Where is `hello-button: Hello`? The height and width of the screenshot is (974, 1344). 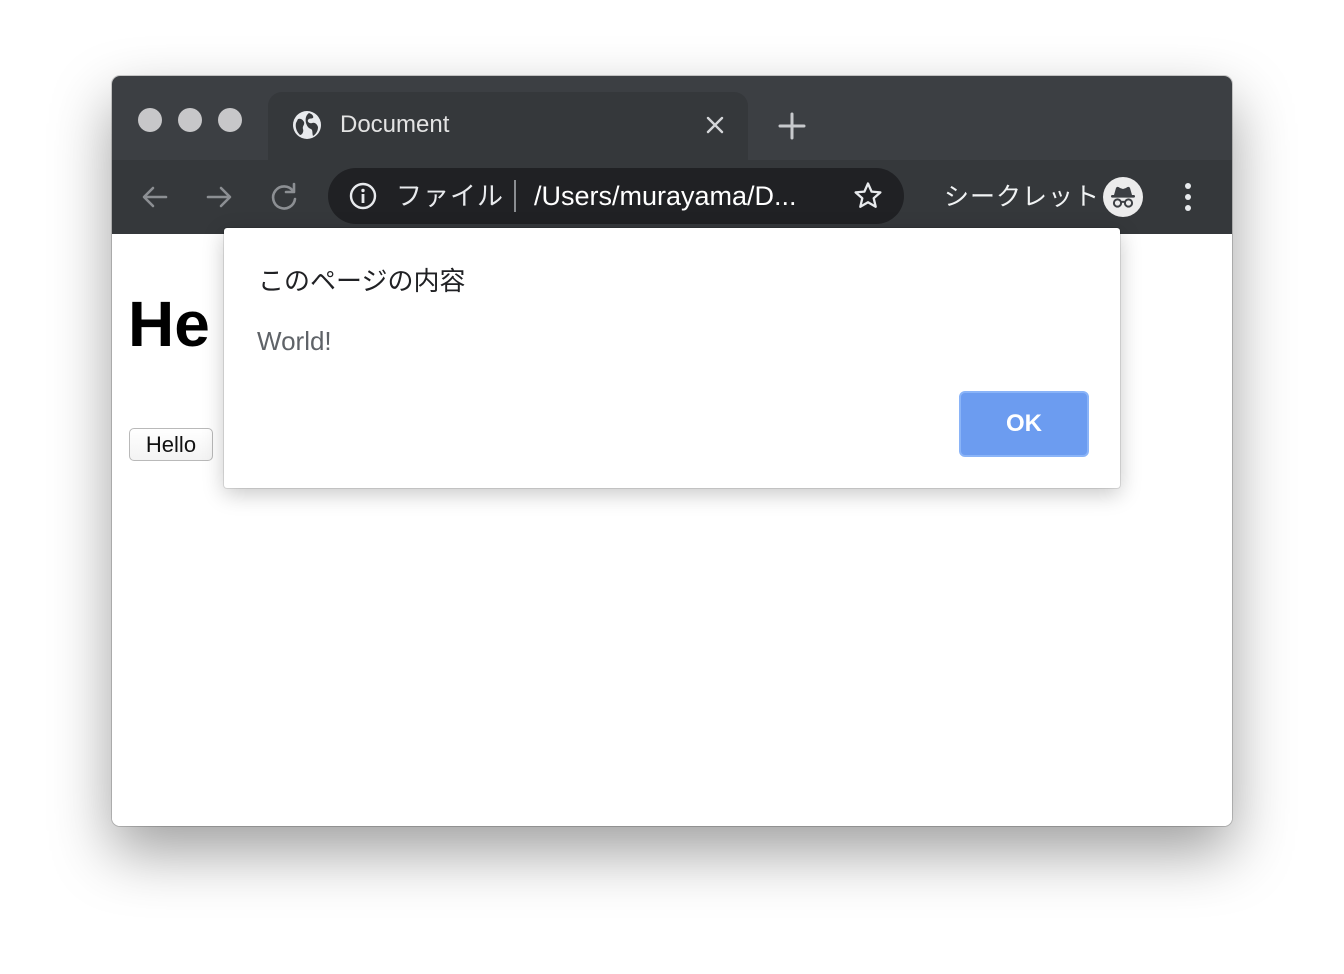 hello-button: Hello is located at coordinates (171, 444).